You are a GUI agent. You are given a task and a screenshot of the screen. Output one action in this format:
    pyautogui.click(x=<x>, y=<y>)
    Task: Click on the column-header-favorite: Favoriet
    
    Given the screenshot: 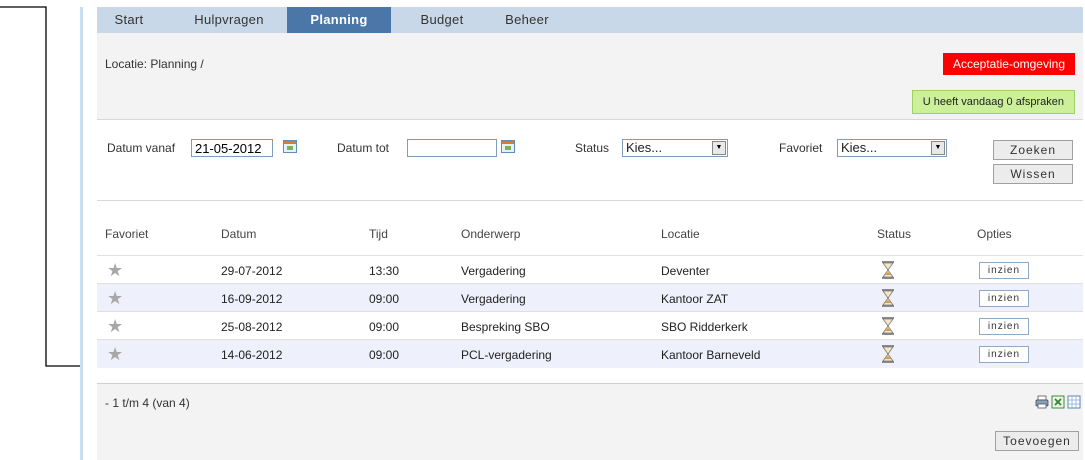 What is the action you would take?
    pyautogui.click(x=126, y=234)
    